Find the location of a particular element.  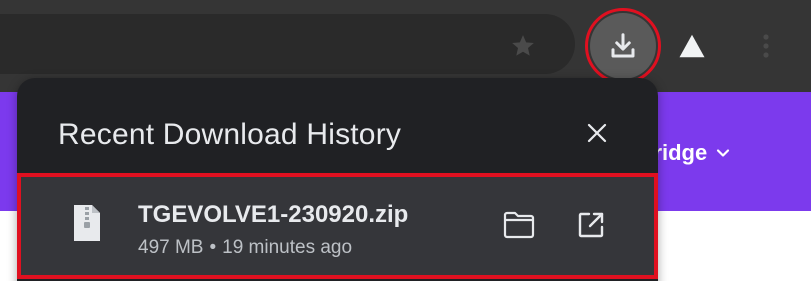

open-external-icon is located at coordinates (591, 225).